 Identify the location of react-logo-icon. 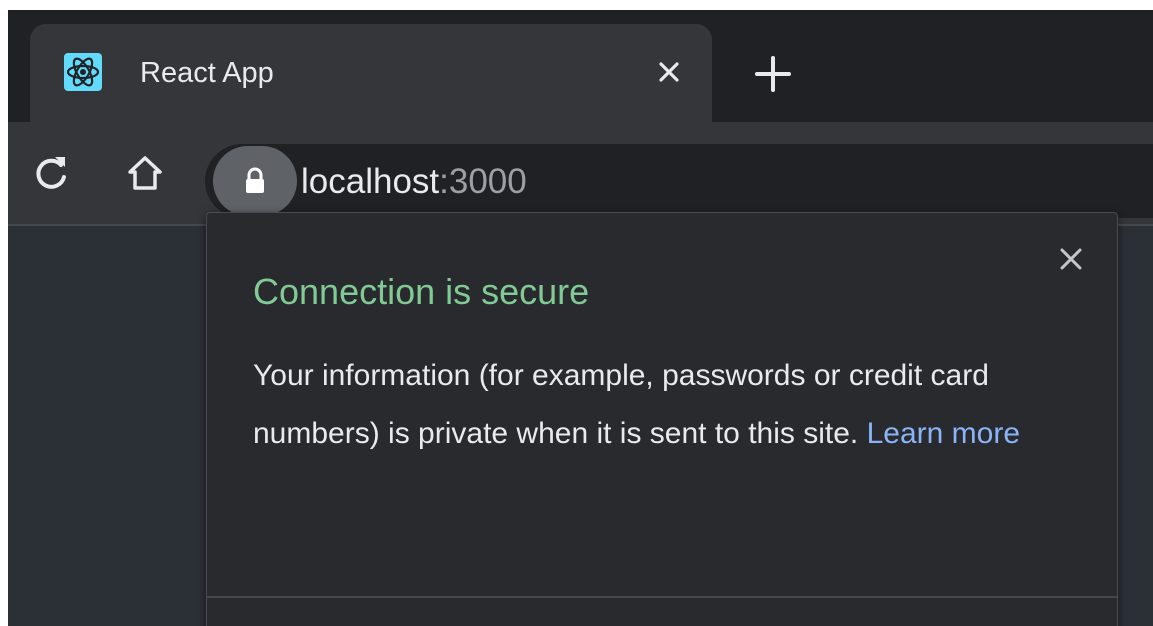
(83, 72).